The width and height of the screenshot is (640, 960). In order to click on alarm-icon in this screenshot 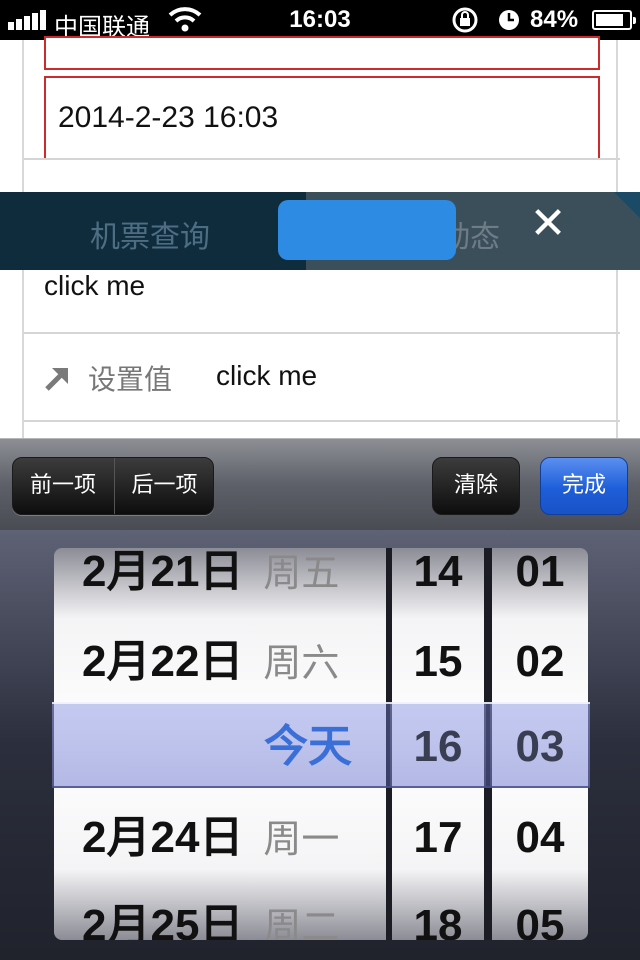, I will do `click(509, 20)`.